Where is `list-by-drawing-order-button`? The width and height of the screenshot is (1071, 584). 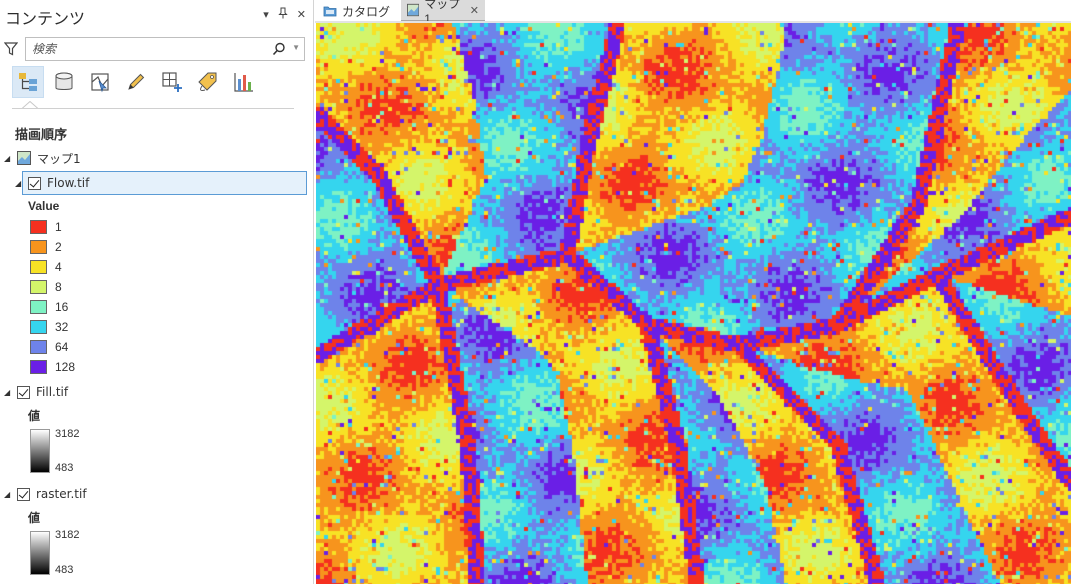
list-by-drawing-order-button is located at coordinates (28, 82).